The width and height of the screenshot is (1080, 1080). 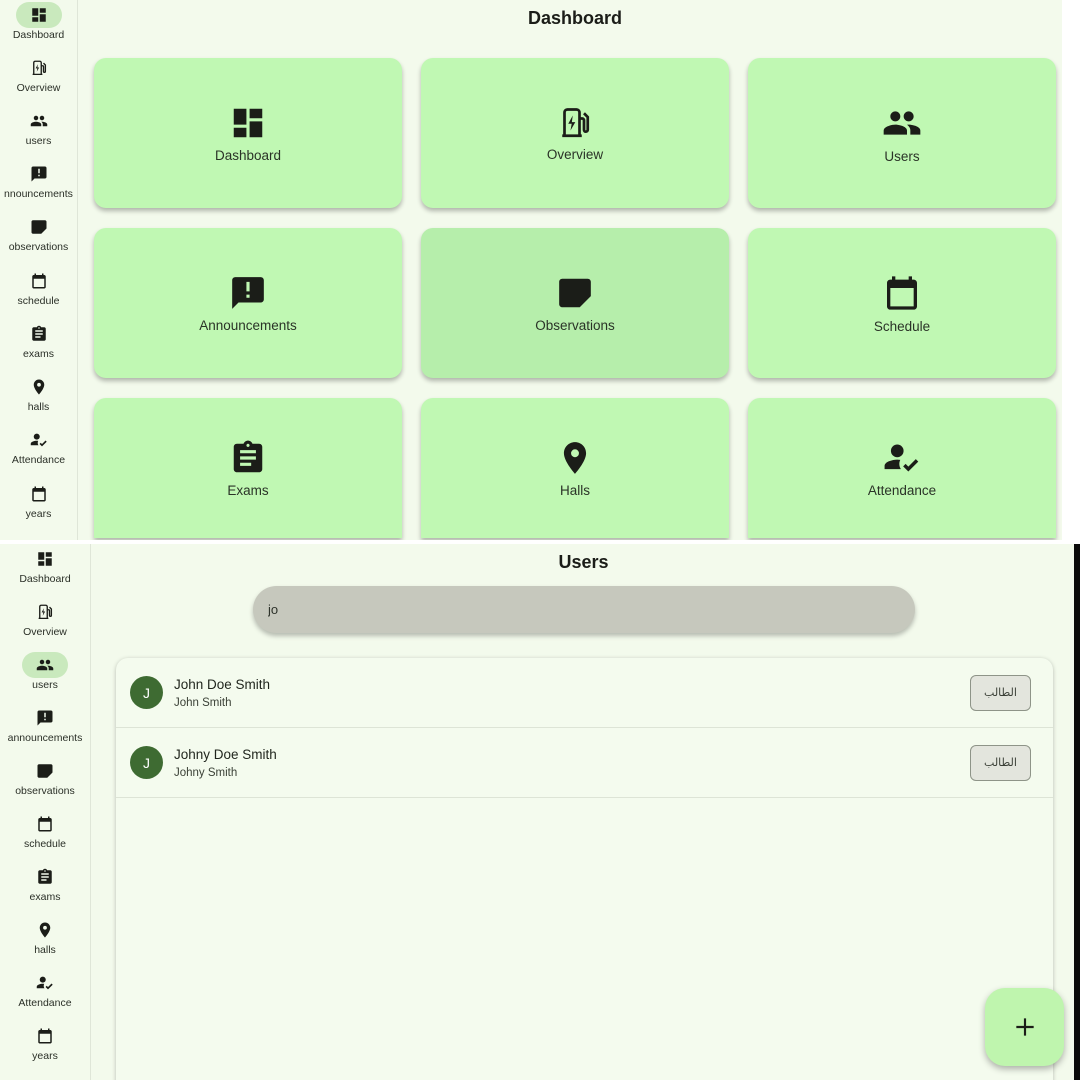 I want to click on rail-label: nnouncements, so click(x=38, y=194).